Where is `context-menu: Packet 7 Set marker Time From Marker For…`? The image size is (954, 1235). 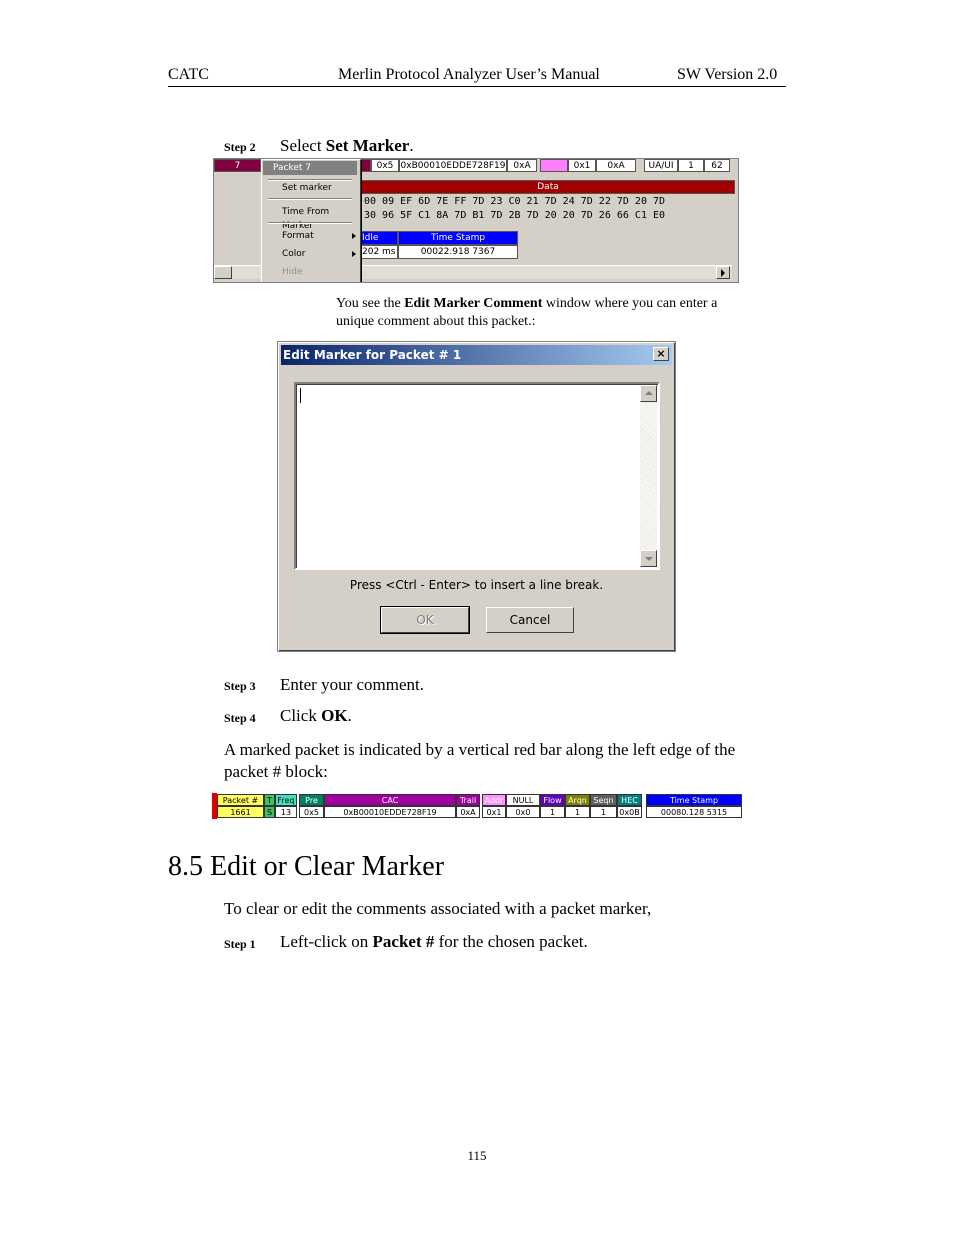
context-menu: Packet 7 Set marker Time From Marker For… is located at coordinates (311, 220).